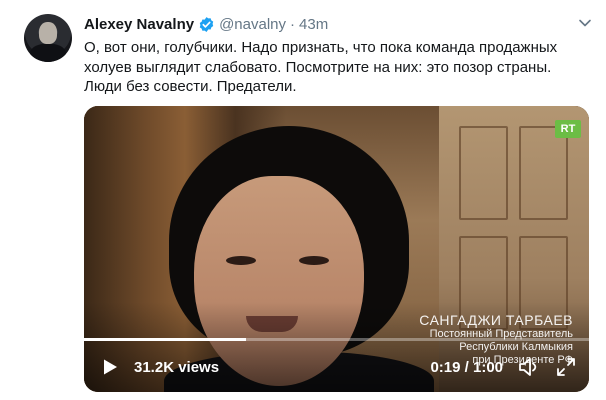  What do you see at coordinates (568, 129) in the screenshot?
I see `rt-logo: RT` at bounding box center [568, 129].